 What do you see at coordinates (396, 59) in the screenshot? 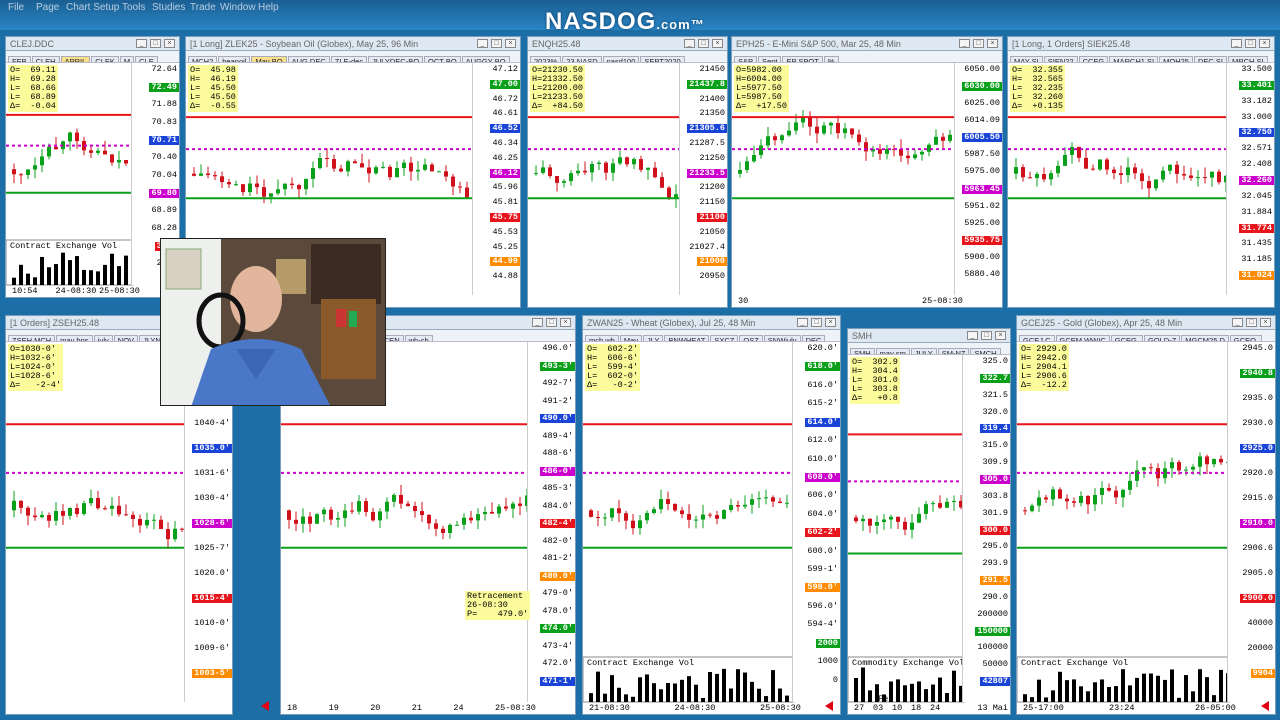
I see `symbol-tab: JULYDEC-BO` at bounding box center [396, 59].